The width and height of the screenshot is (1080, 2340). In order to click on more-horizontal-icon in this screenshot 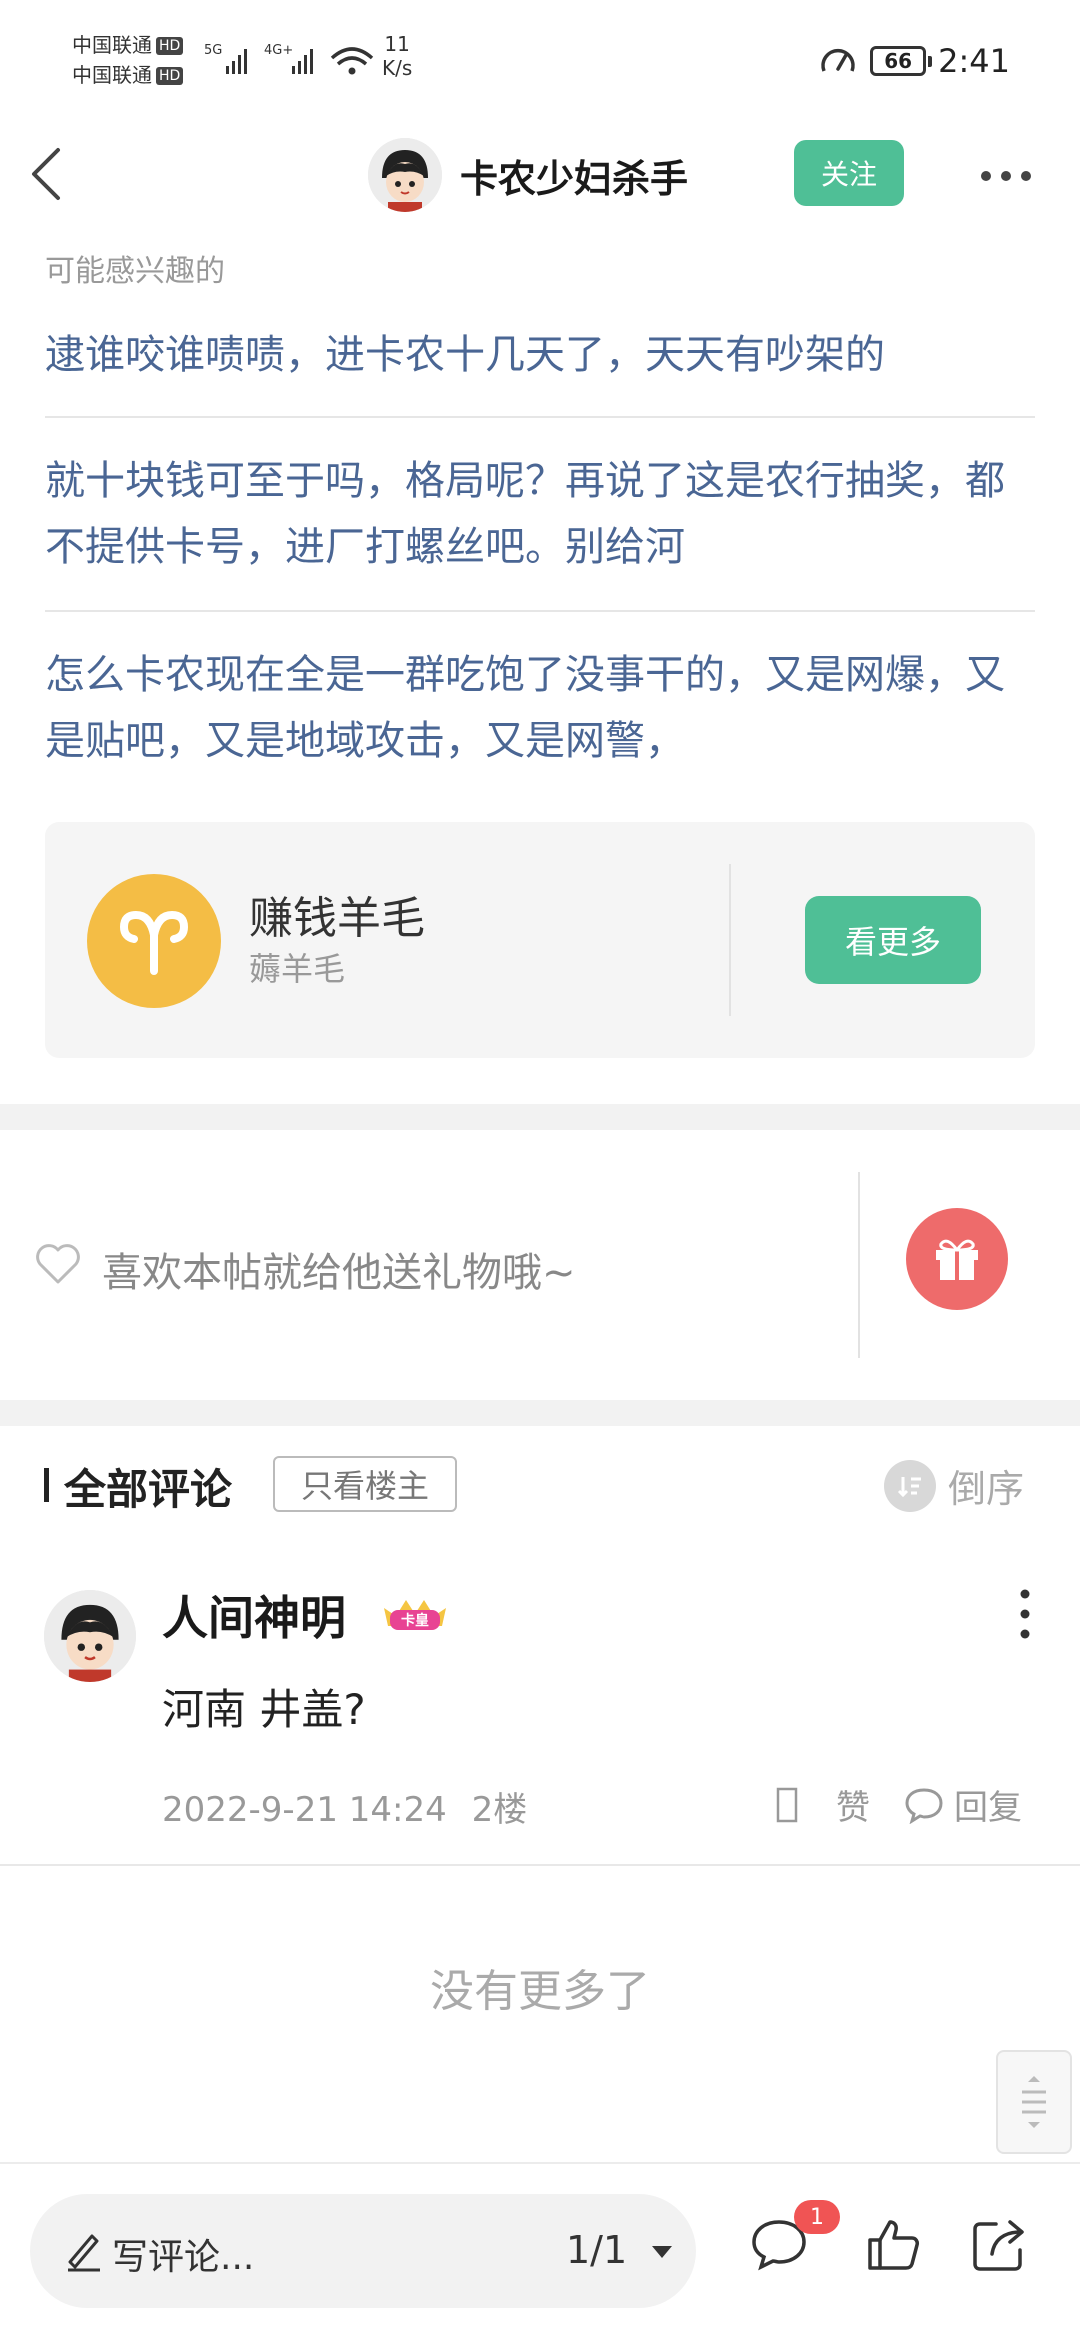, I will do `click(1006, 176)`.